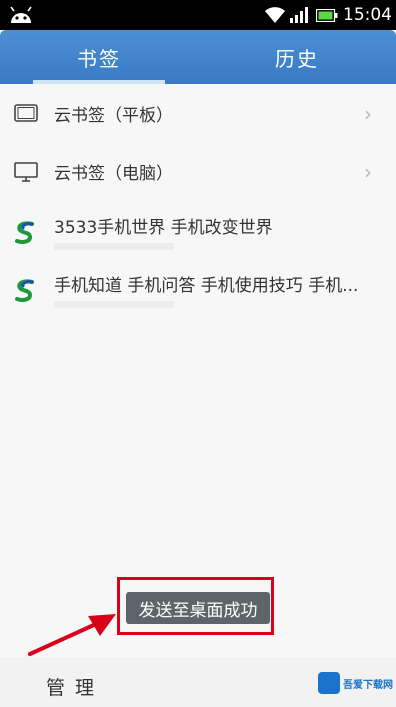  I want to click on bookmark-row-cloud-tablet: 云书签（平板） ›, so click(198, 113).